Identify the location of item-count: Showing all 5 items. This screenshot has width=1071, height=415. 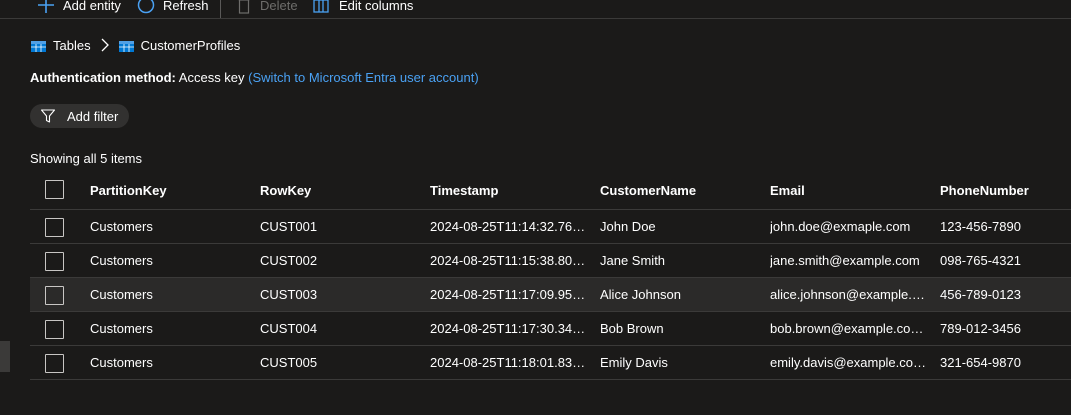
(86, 158).